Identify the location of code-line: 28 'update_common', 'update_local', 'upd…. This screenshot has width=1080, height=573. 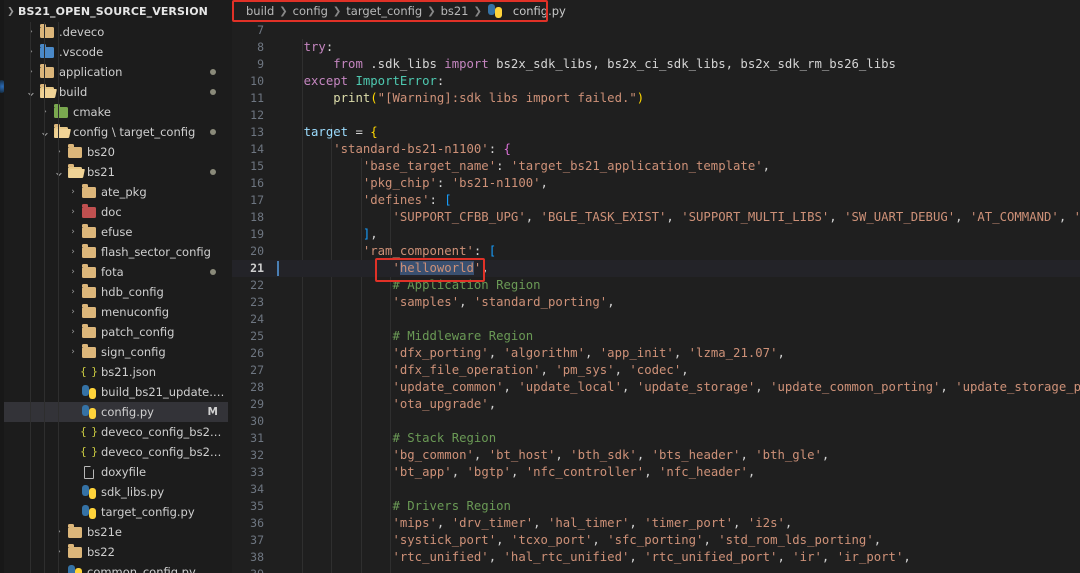
(656, 387).